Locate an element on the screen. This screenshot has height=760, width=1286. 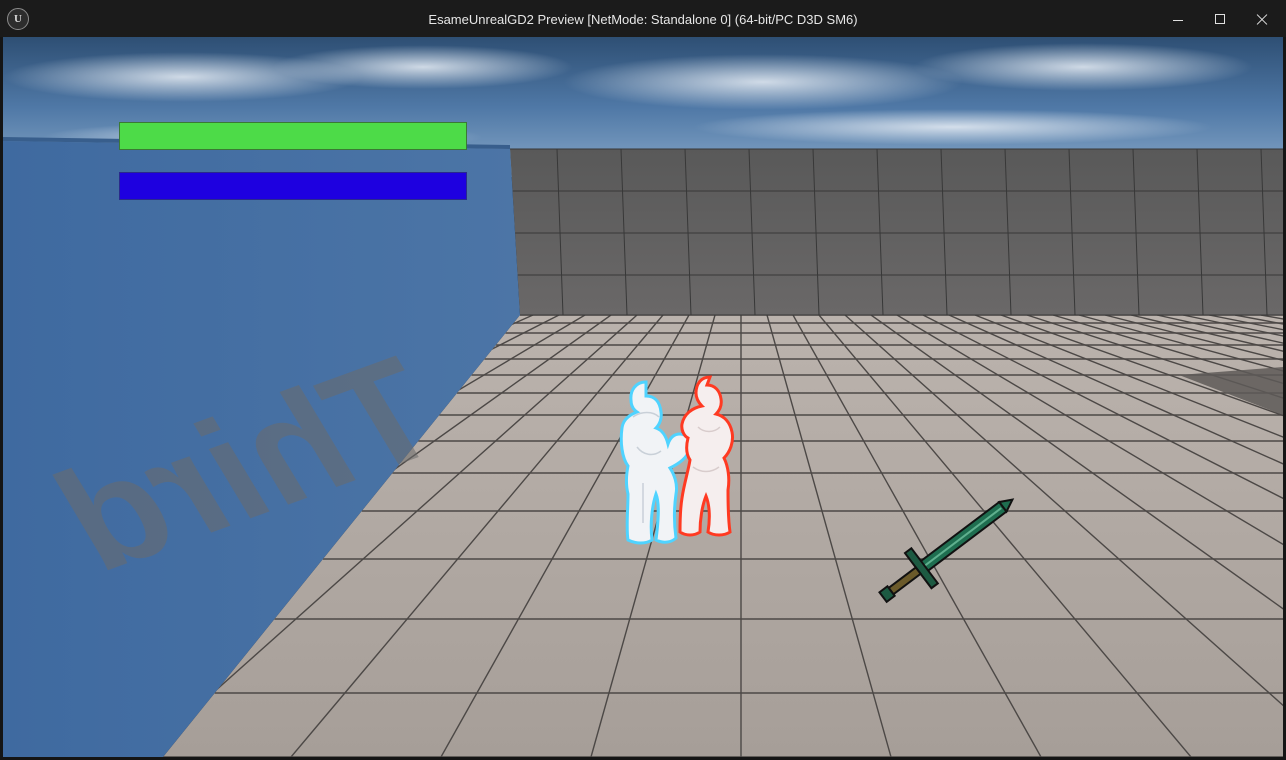
maximize-button is located at coordinates (1220, 18).